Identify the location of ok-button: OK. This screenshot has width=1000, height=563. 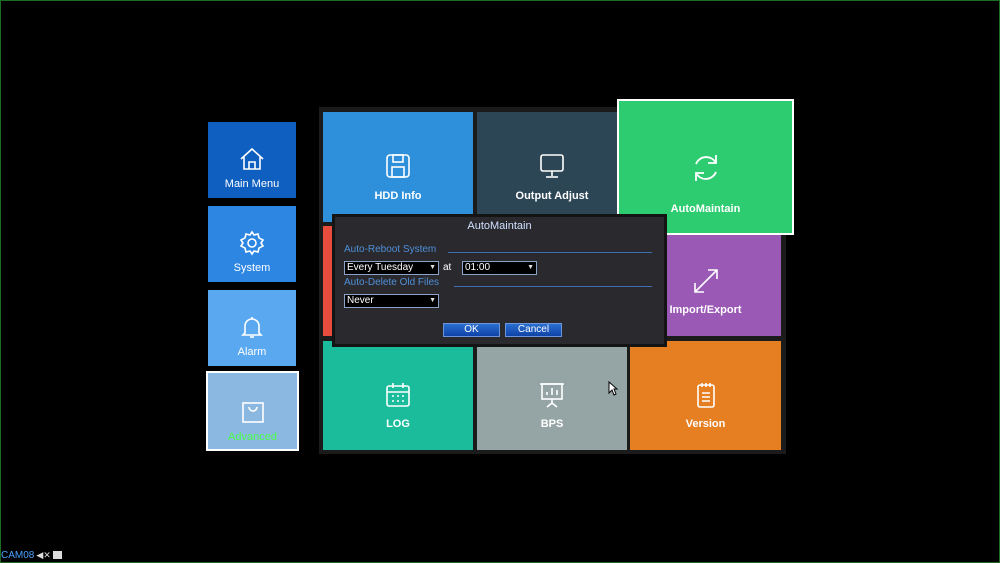
(471, 330).